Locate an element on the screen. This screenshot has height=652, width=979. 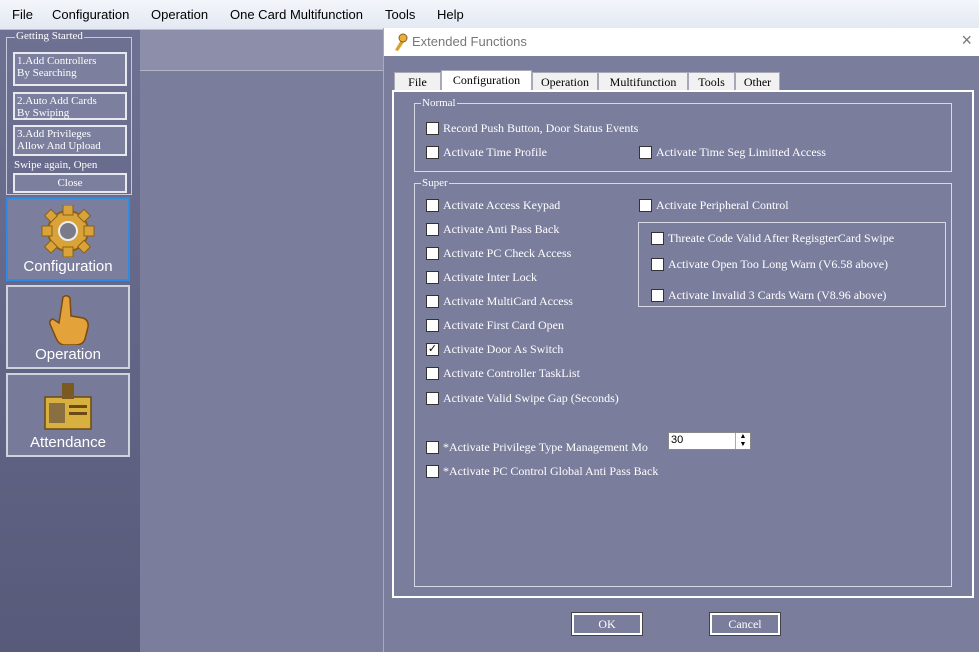
controller-tasklist-checkbox is located at coordinates (432, 373).